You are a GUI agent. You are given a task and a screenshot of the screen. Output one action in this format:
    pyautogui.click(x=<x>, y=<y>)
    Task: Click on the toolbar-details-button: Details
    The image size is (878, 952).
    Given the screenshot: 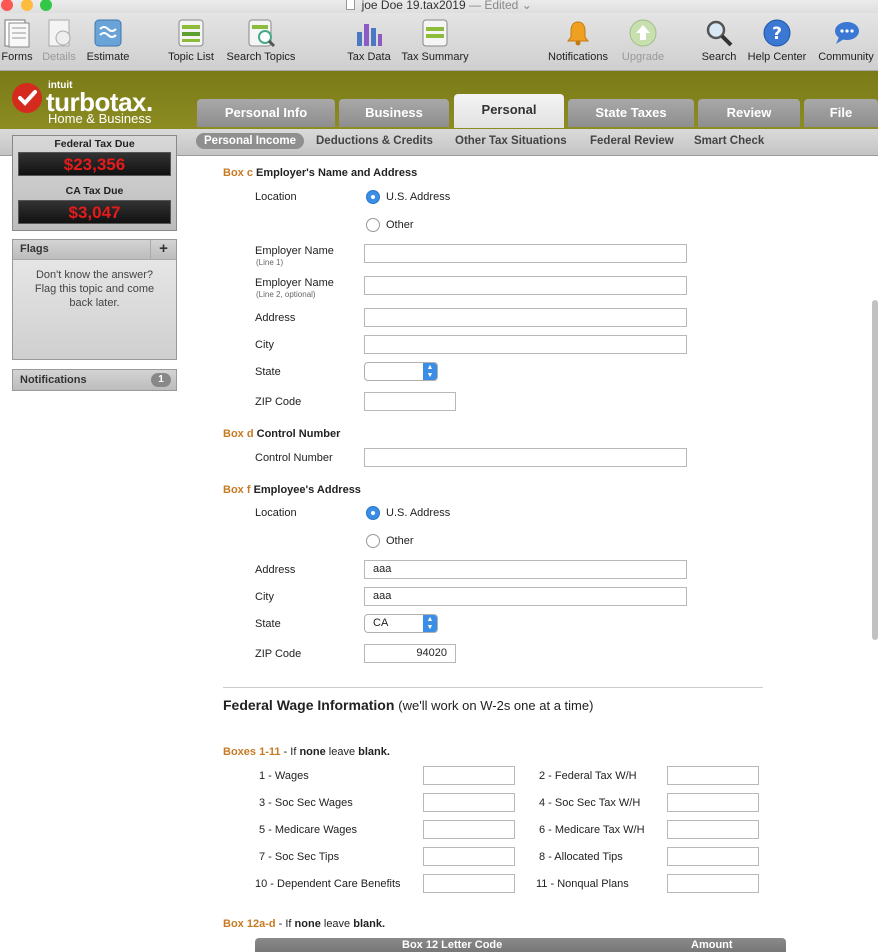 What is the action you would take?
    pyautogui.click(x=59, y=40)
    